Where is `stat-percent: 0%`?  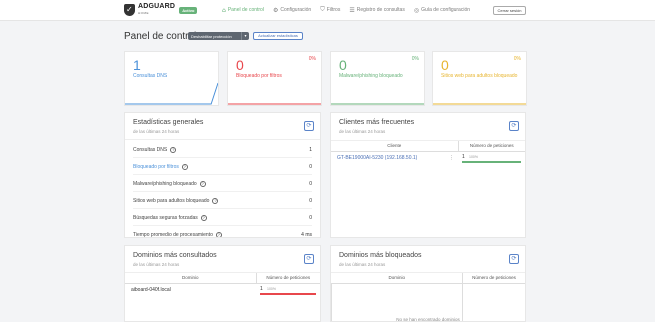 stat-percent: 0% is located at coordinates (517, 59).